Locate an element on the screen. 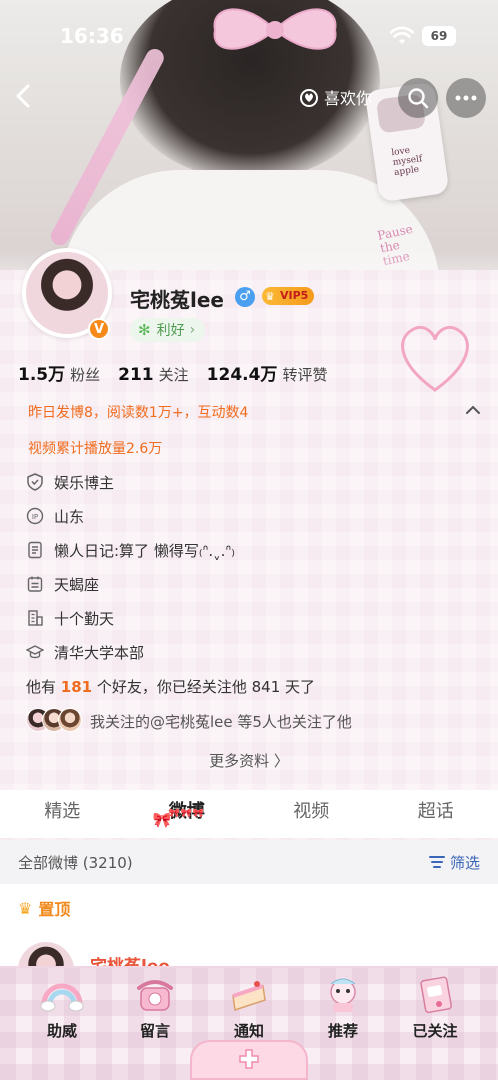 This screenshot has height=1080, width=498. back-arrow-icon is located at coordinates (24, 96).